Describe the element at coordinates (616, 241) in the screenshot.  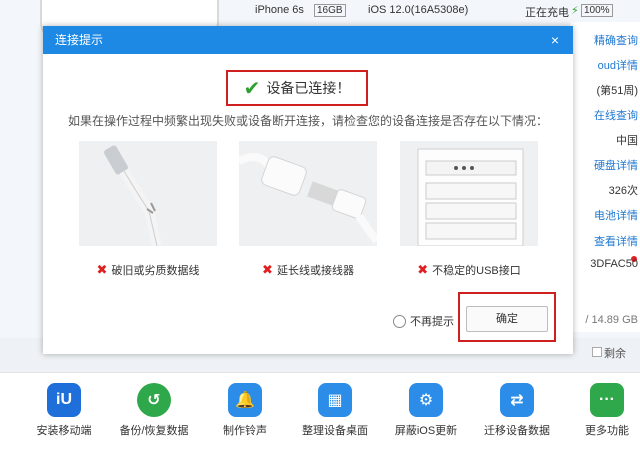
I see `view-details-link: 查看详情` at that location.